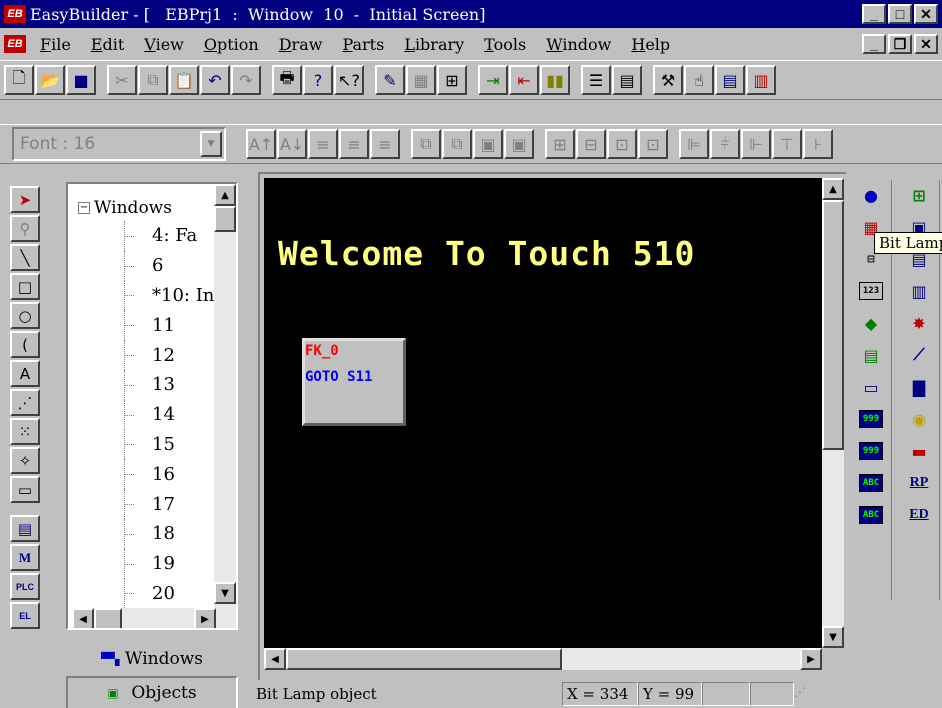 The width and height of the screenshot is (942, 708). I want to click on undo-icon: ↶, so click(215, 80).